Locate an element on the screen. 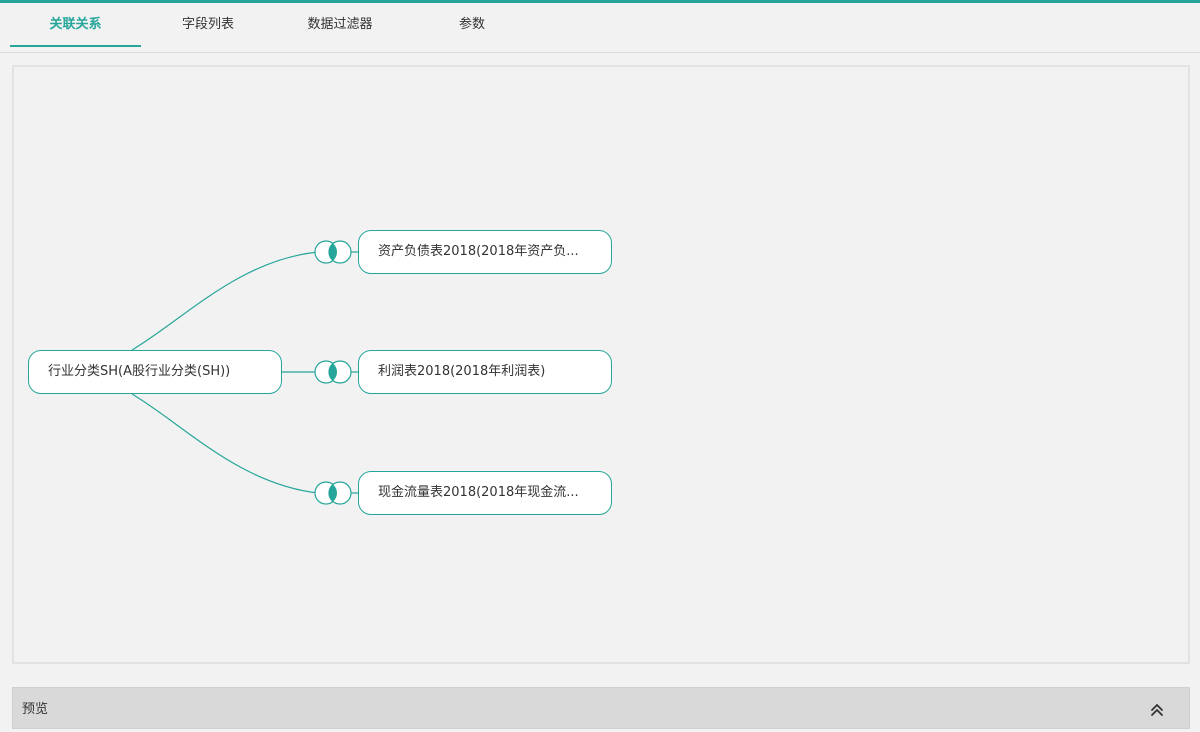  tab-data-filter: 数据过滤器 is located at coordinates (340, 25).